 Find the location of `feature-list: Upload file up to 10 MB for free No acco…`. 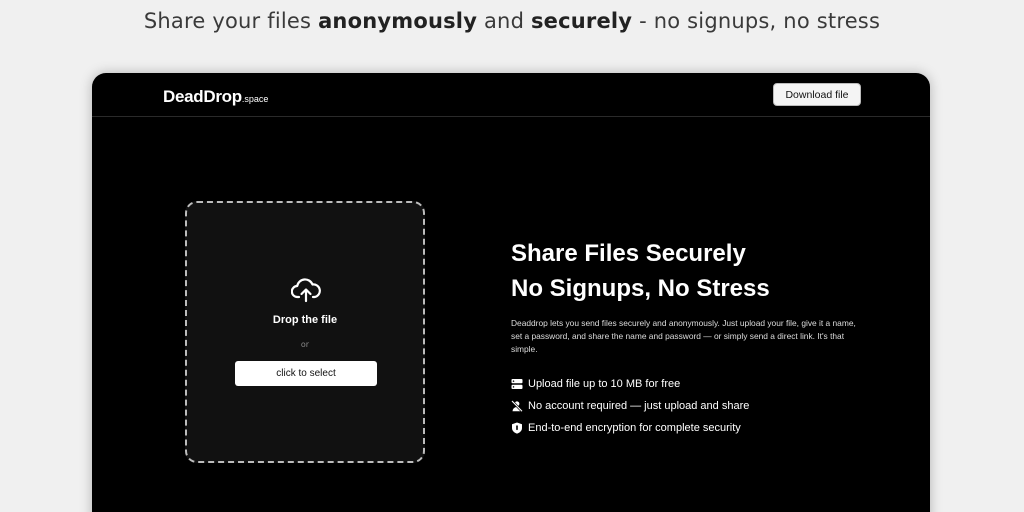

feature-list: Upload file up to 10 MB for free No acco… is located at coordinates (691, 406).